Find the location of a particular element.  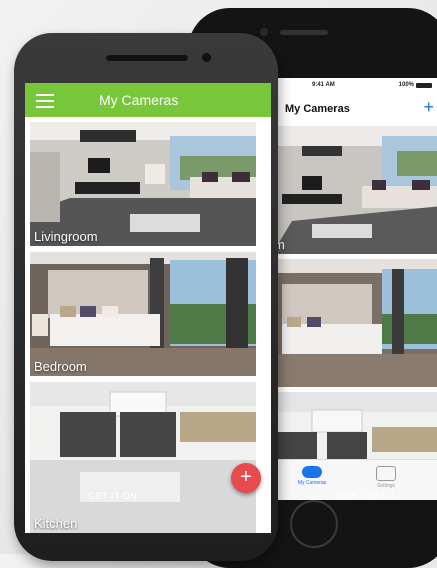

tab-settings: Settings is located at coordinates (386, 477).